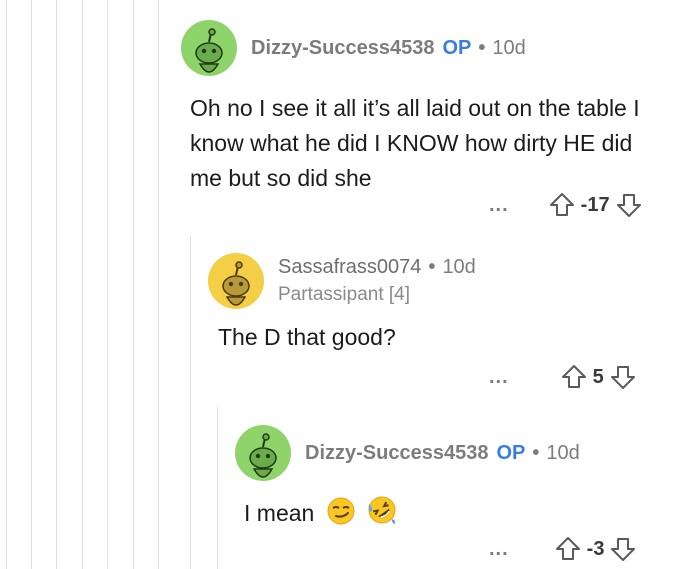  I want to click on username: Sassafrass0074, so click(349, 267).